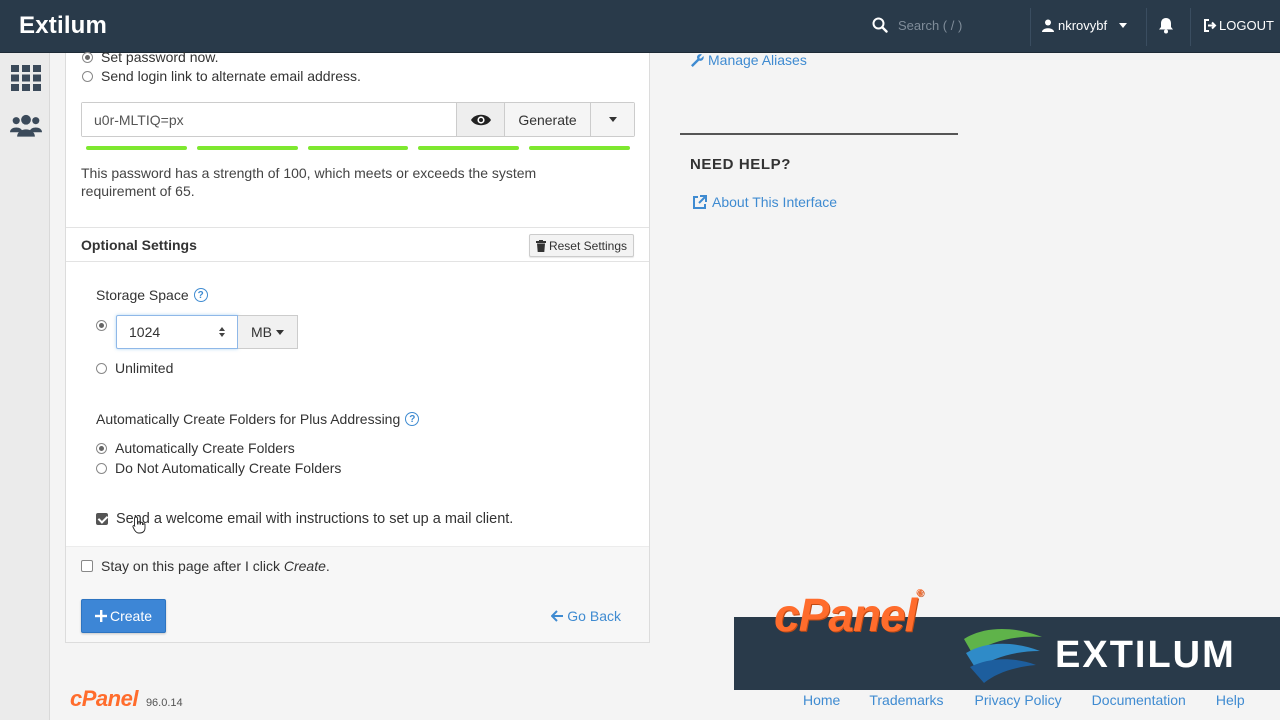  Describe the element at coordinates (87, 76) in the screenshot. I see `radio-send-login-link` at that location.